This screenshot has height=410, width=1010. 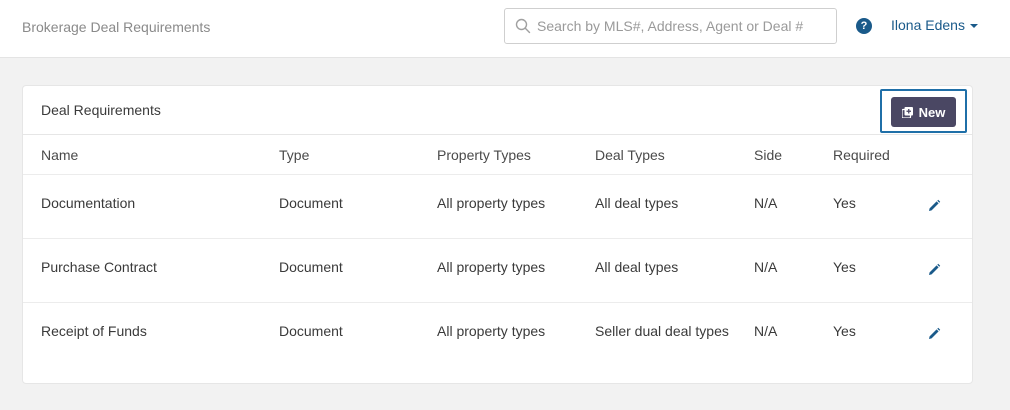 What do you see at coordinates (932, 112) in the screenshot?
I see `new-button-label: New` at bounding box center [932, 112].